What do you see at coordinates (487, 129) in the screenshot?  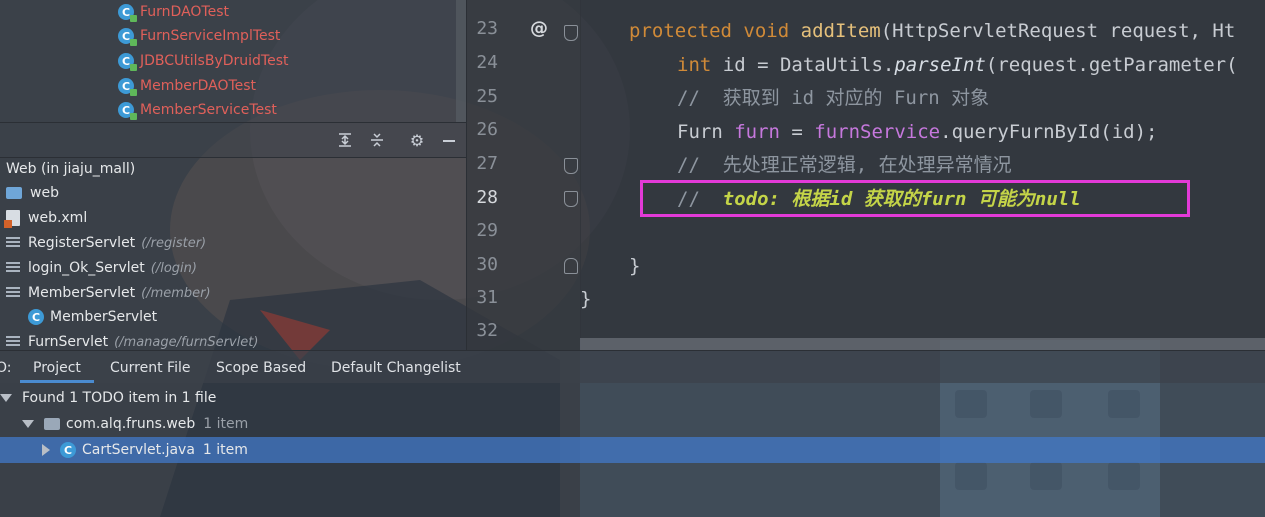 I see `line-number: 26` at bounding box center [487, 129].